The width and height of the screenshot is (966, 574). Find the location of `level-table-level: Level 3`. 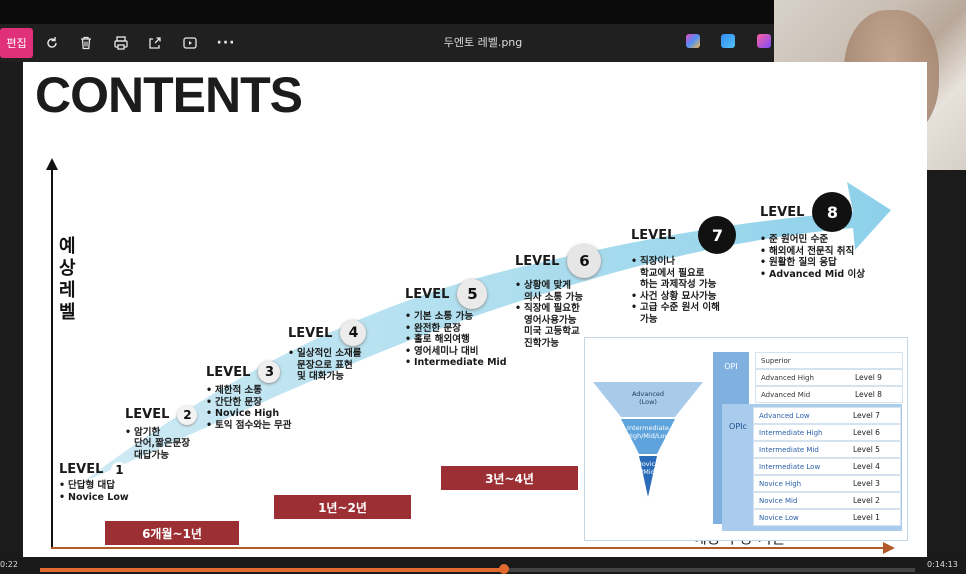

level-table-level: Level 3 is located at coordinates (866, 483).